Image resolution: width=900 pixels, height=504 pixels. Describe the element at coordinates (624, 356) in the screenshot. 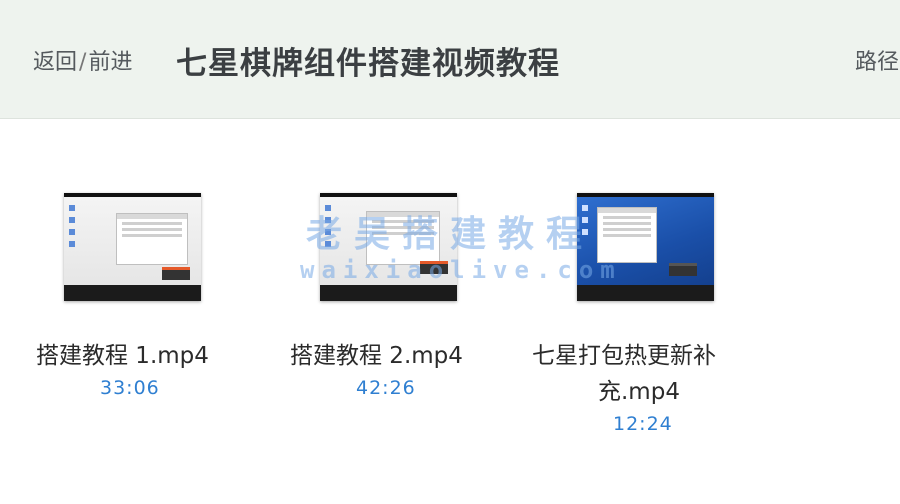

I see `file-name-3-line1: 七星打包热更新补` at that location.